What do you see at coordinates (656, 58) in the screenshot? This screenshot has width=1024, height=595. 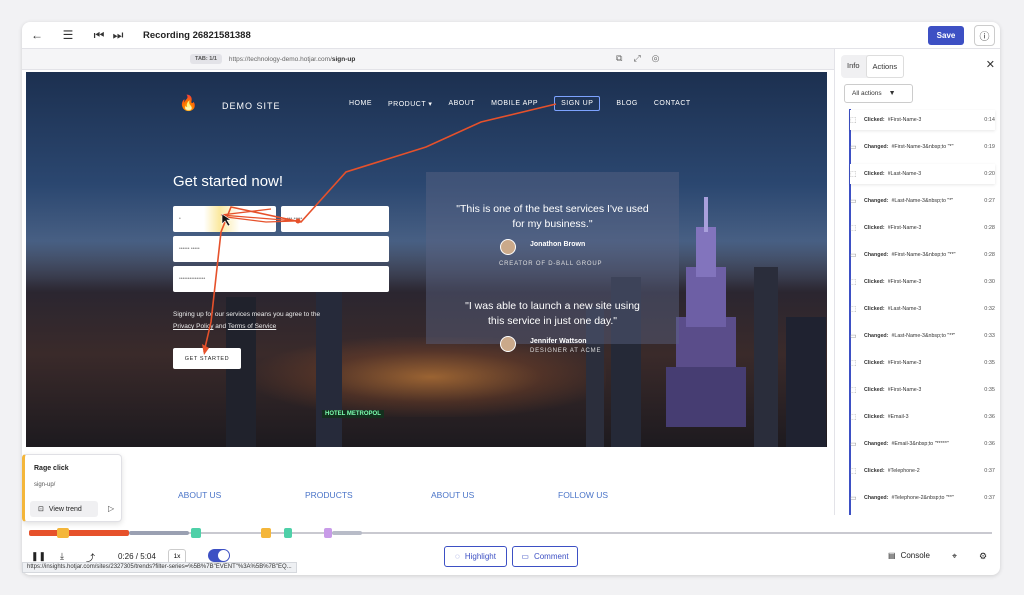 I see `copy-link-icon: ◎` at bounding box center [656, 58].